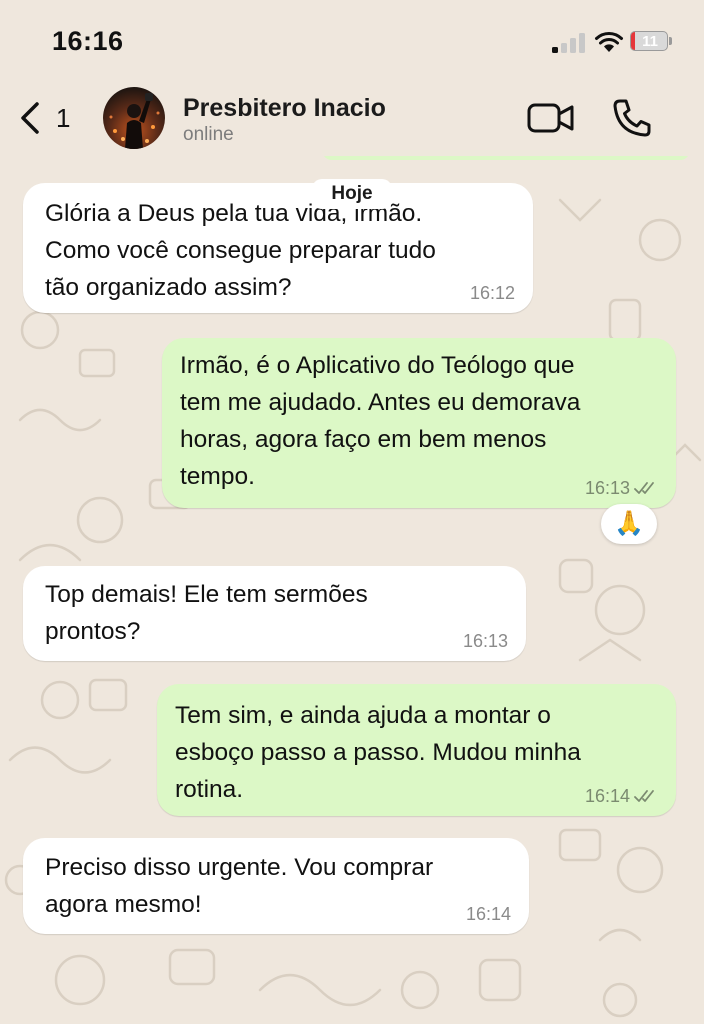 The image size is (704, 1024). What do you see at coordinates (568, 43) in the screenshot?
I see `cellular-signal-icon` at bounding box center [568, 43].